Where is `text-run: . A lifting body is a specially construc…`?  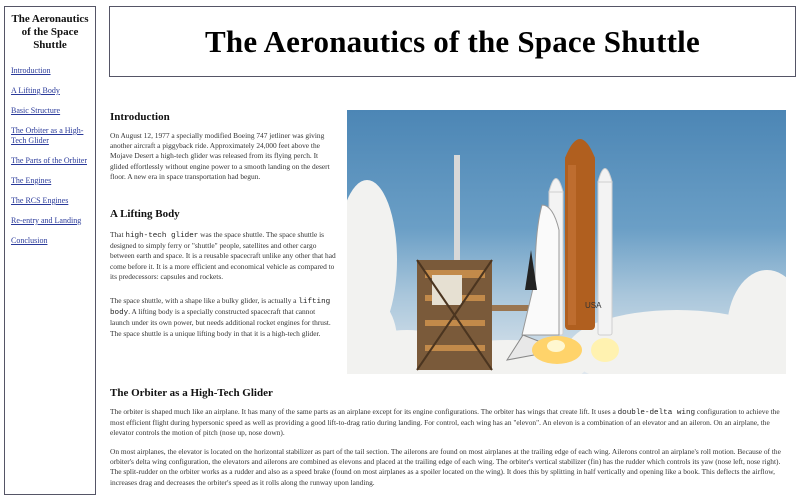
text-run: . A lifting body is a specially construc… is located at coordinates (220, 322).